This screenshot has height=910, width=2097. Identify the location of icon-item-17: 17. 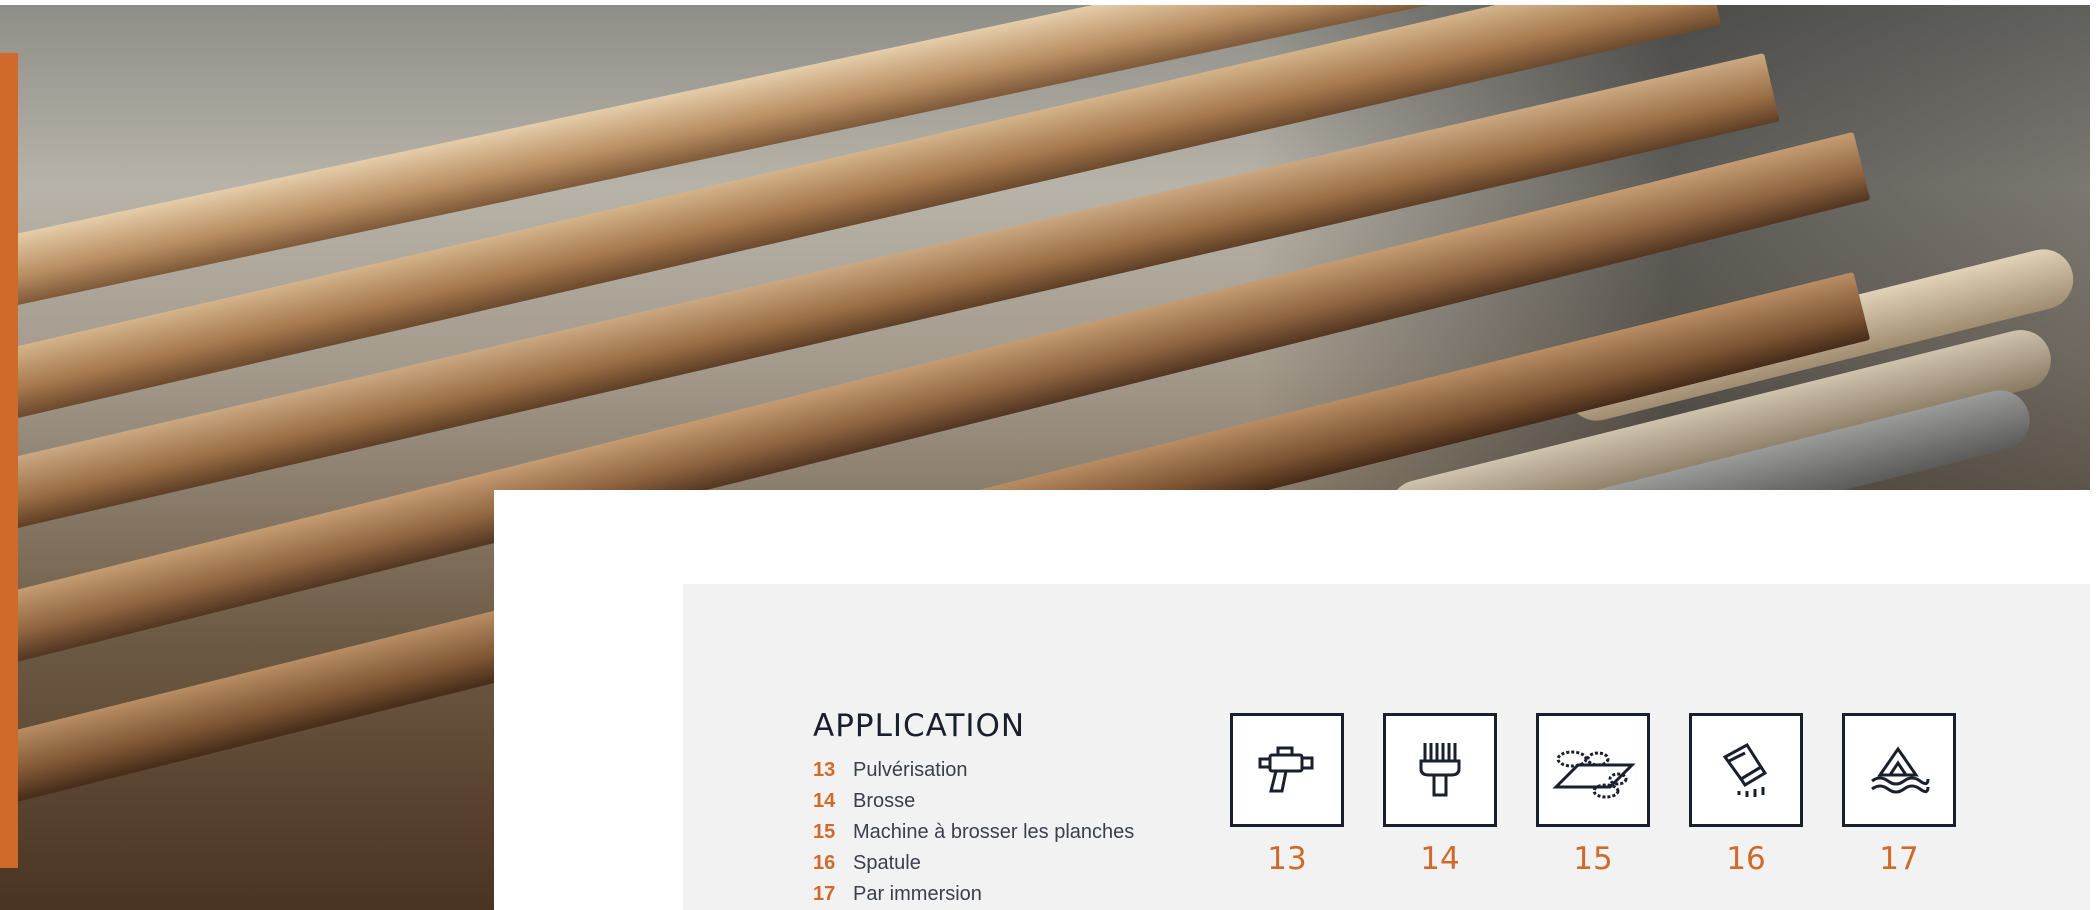
(1899, 795).